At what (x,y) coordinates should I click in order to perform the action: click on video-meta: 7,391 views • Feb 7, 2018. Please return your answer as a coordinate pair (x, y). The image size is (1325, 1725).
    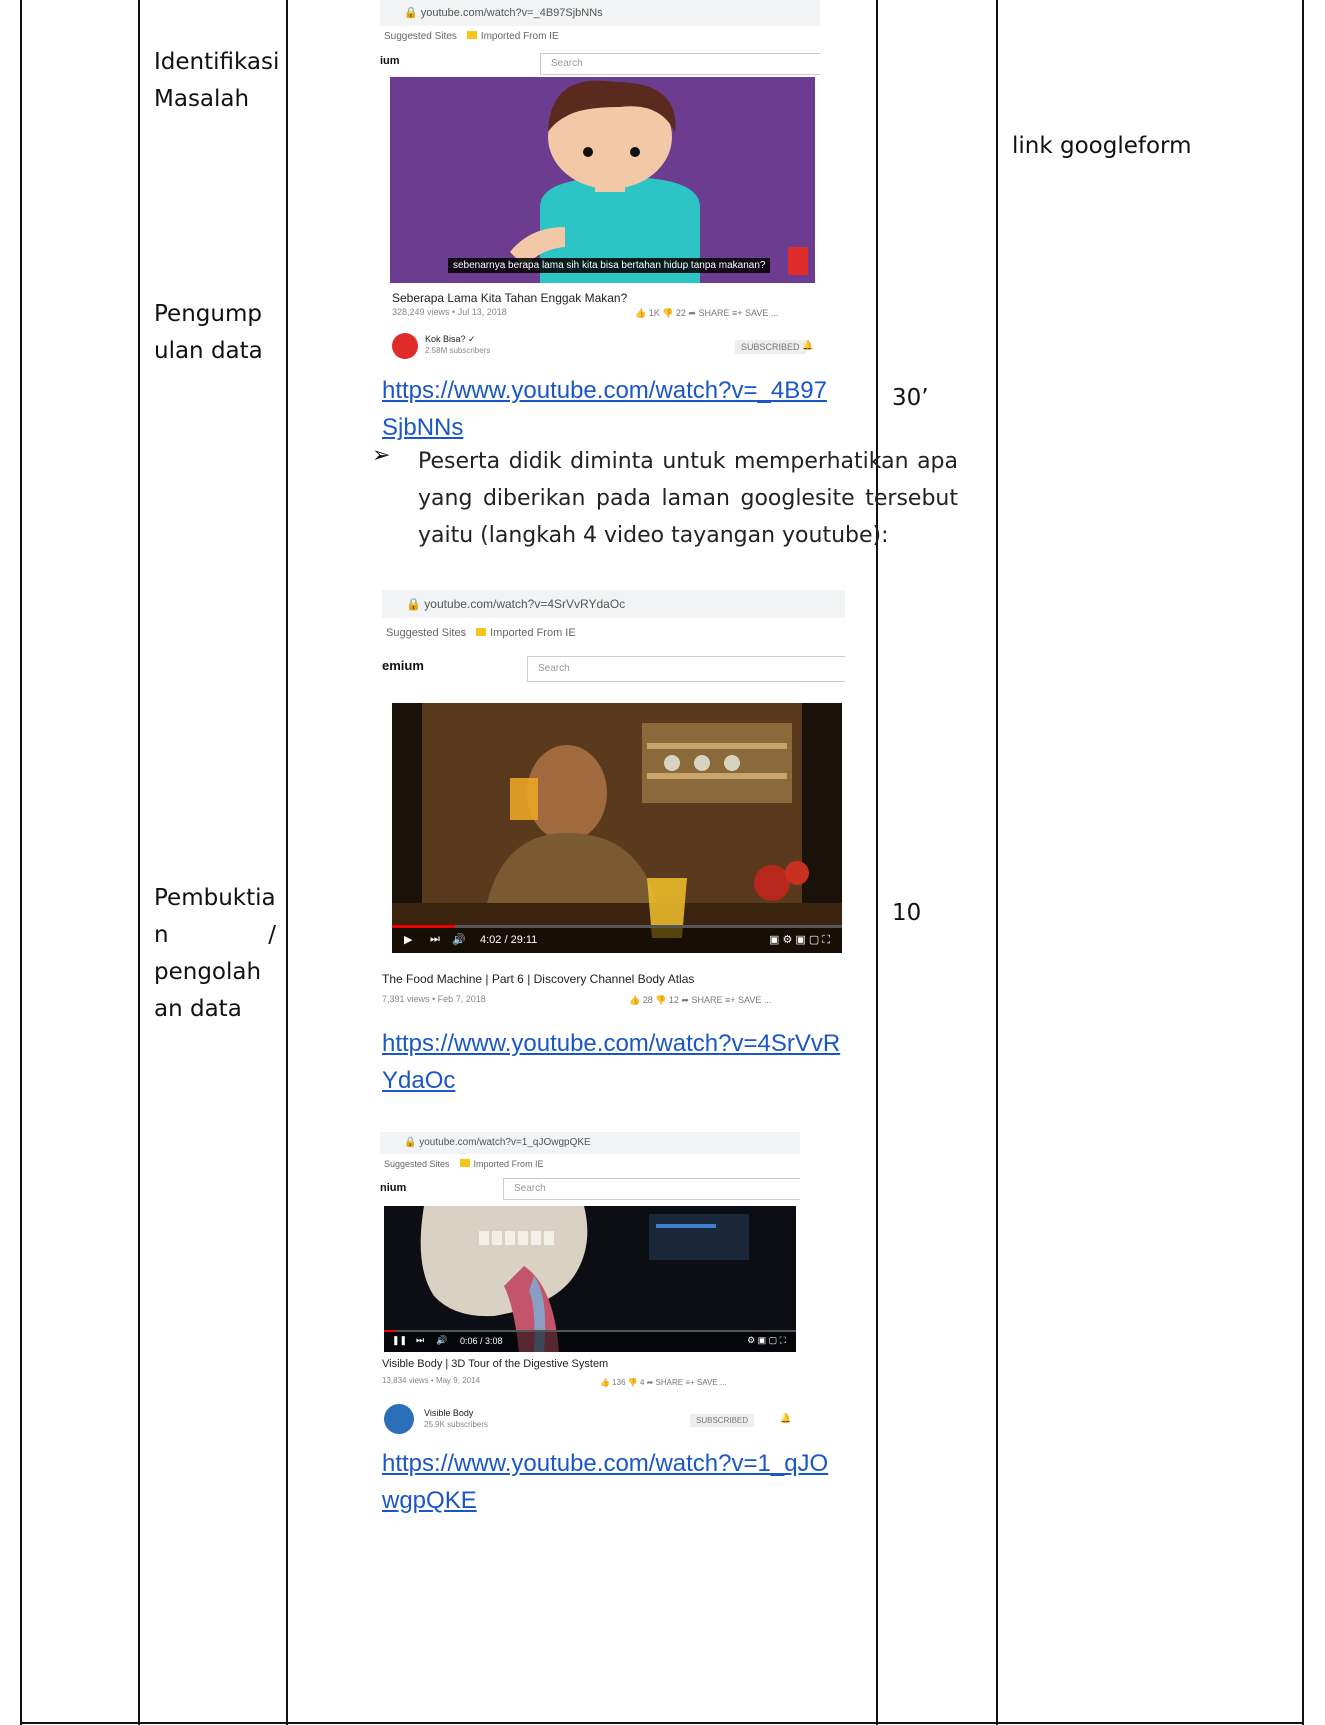
    Looking at the image, I should click on (434, 999).